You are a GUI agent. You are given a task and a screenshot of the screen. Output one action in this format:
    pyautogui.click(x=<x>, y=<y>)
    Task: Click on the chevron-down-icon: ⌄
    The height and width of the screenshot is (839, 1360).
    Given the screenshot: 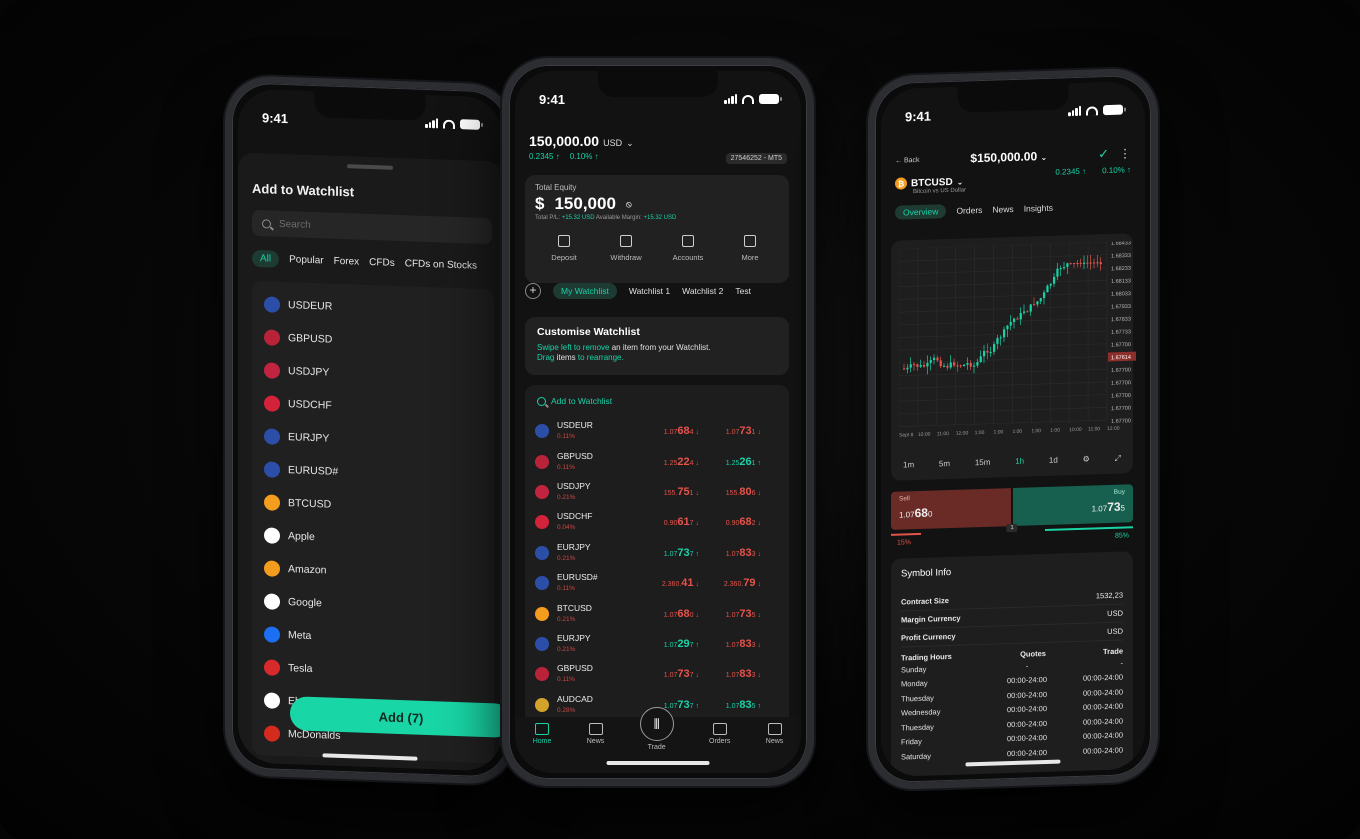 What is the action you would take?
    pyautogui.click(x=630, y=143)
    